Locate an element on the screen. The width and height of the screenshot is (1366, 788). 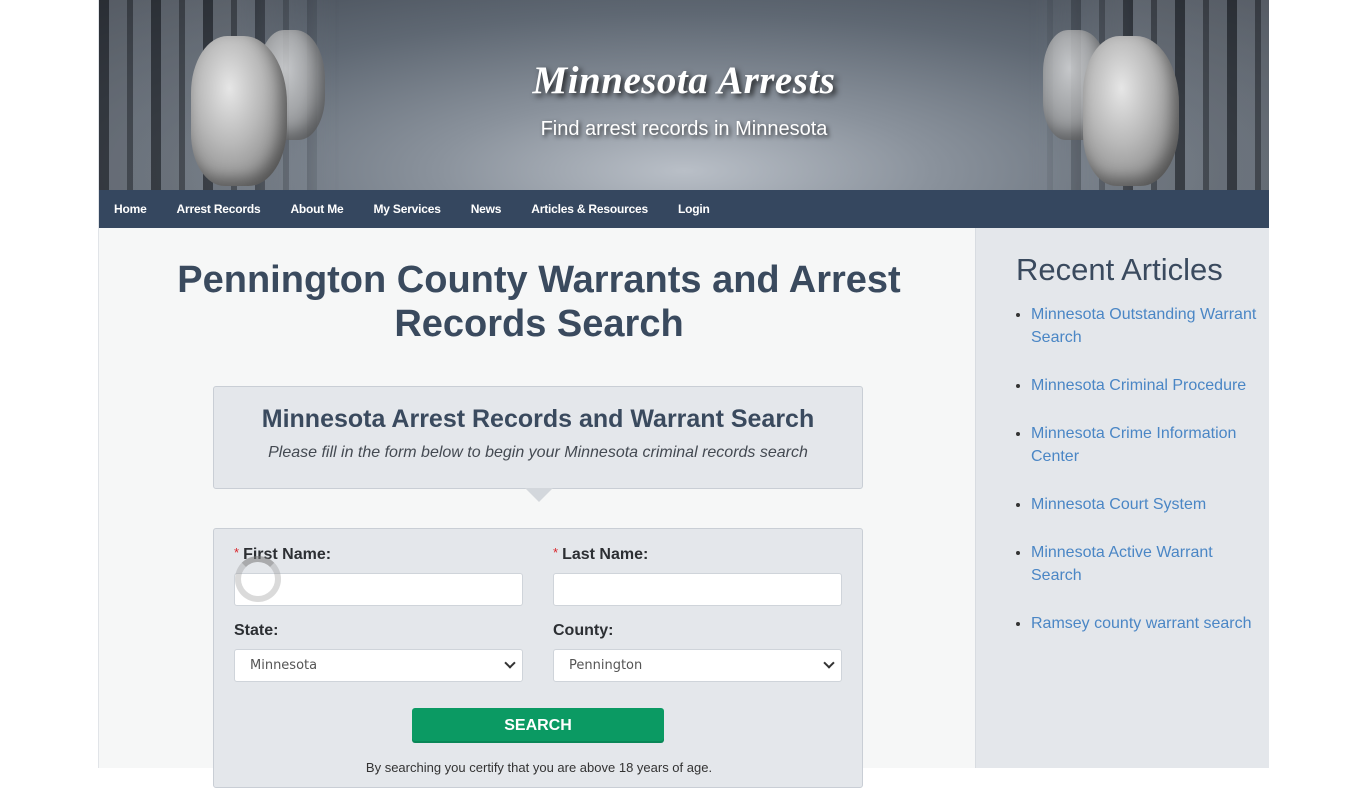
site-tagline: Find arrest records in Minnesota is located at coordinates (684, 129).